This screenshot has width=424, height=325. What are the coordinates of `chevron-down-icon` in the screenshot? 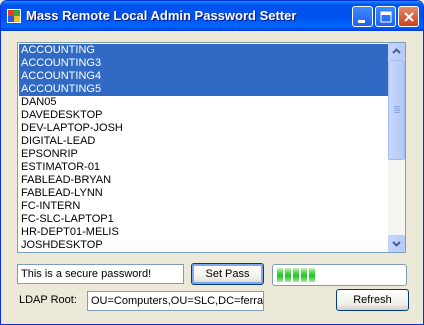 It's located at (396, 244).